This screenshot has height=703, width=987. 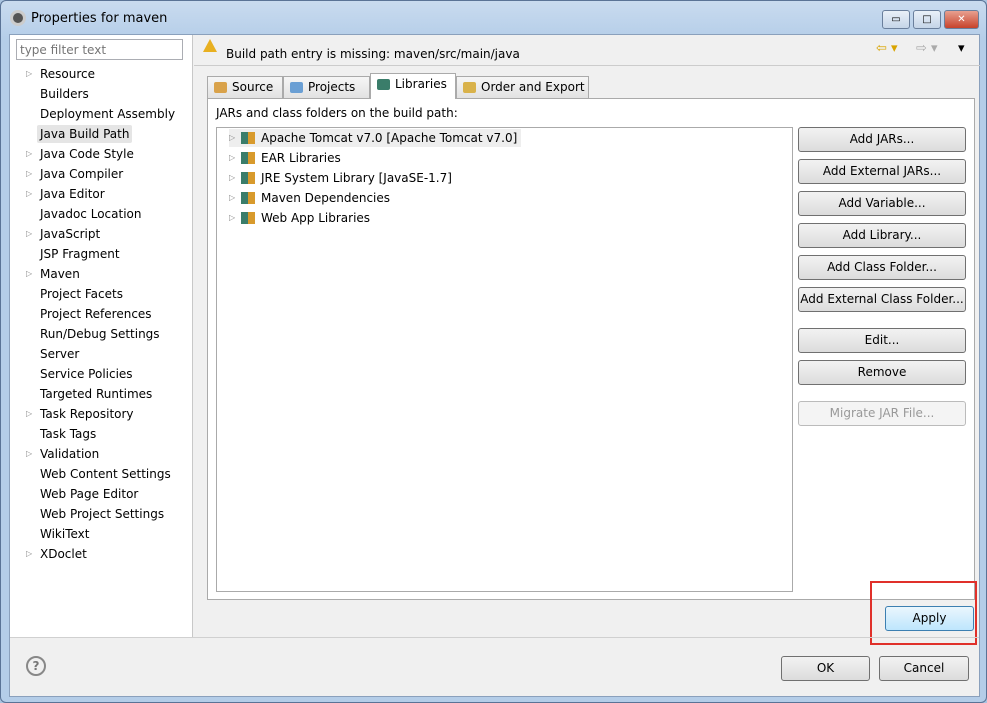 I want to click on tree-item: ▷ Resource, so click(x=61, y=74).